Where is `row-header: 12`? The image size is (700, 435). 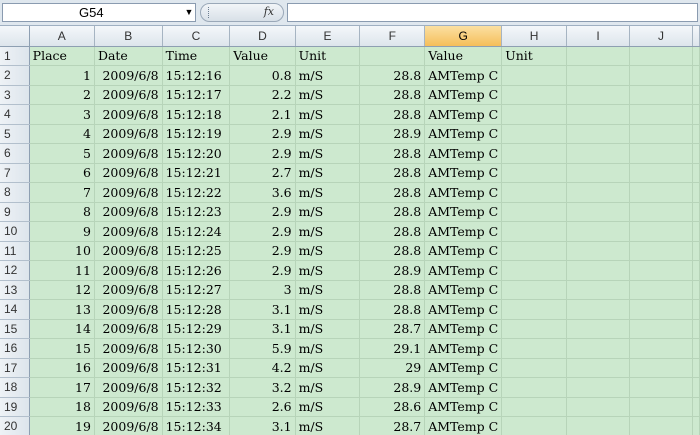
row-header: 12 is located at coordinates (15, 270).